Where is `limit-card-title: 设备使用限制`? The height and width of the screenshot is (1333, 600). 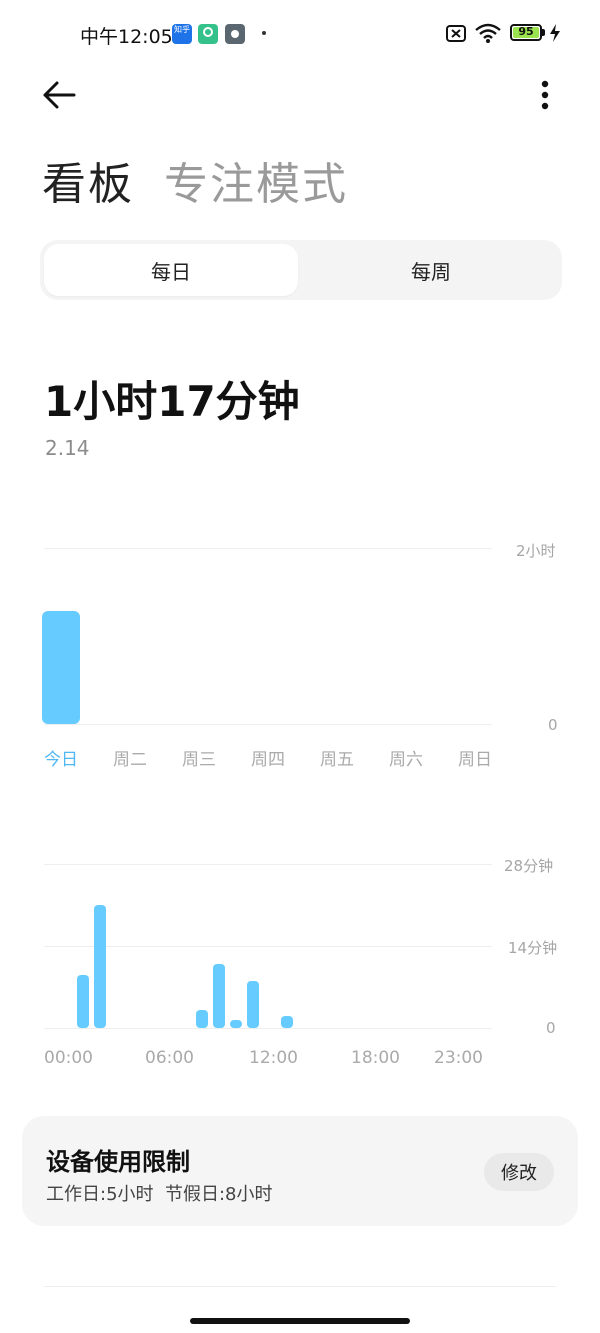 limit-card-title: 设备使用限制 is located at coordinates (118, 1162).